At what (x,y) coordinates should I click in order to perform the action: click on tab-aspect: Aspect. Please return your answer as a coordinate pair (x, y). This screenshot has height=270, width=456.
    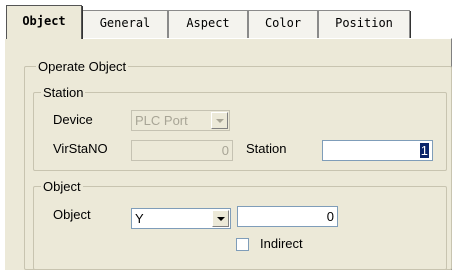
    Looking at the image, I should click on (208, 24).